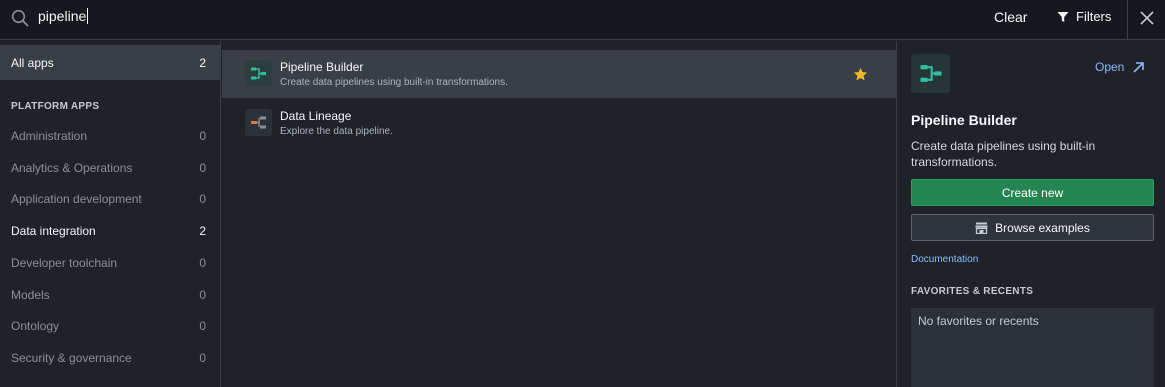 The image size is (1165, 387). I want to click on close-icon, so click(1147, 18).